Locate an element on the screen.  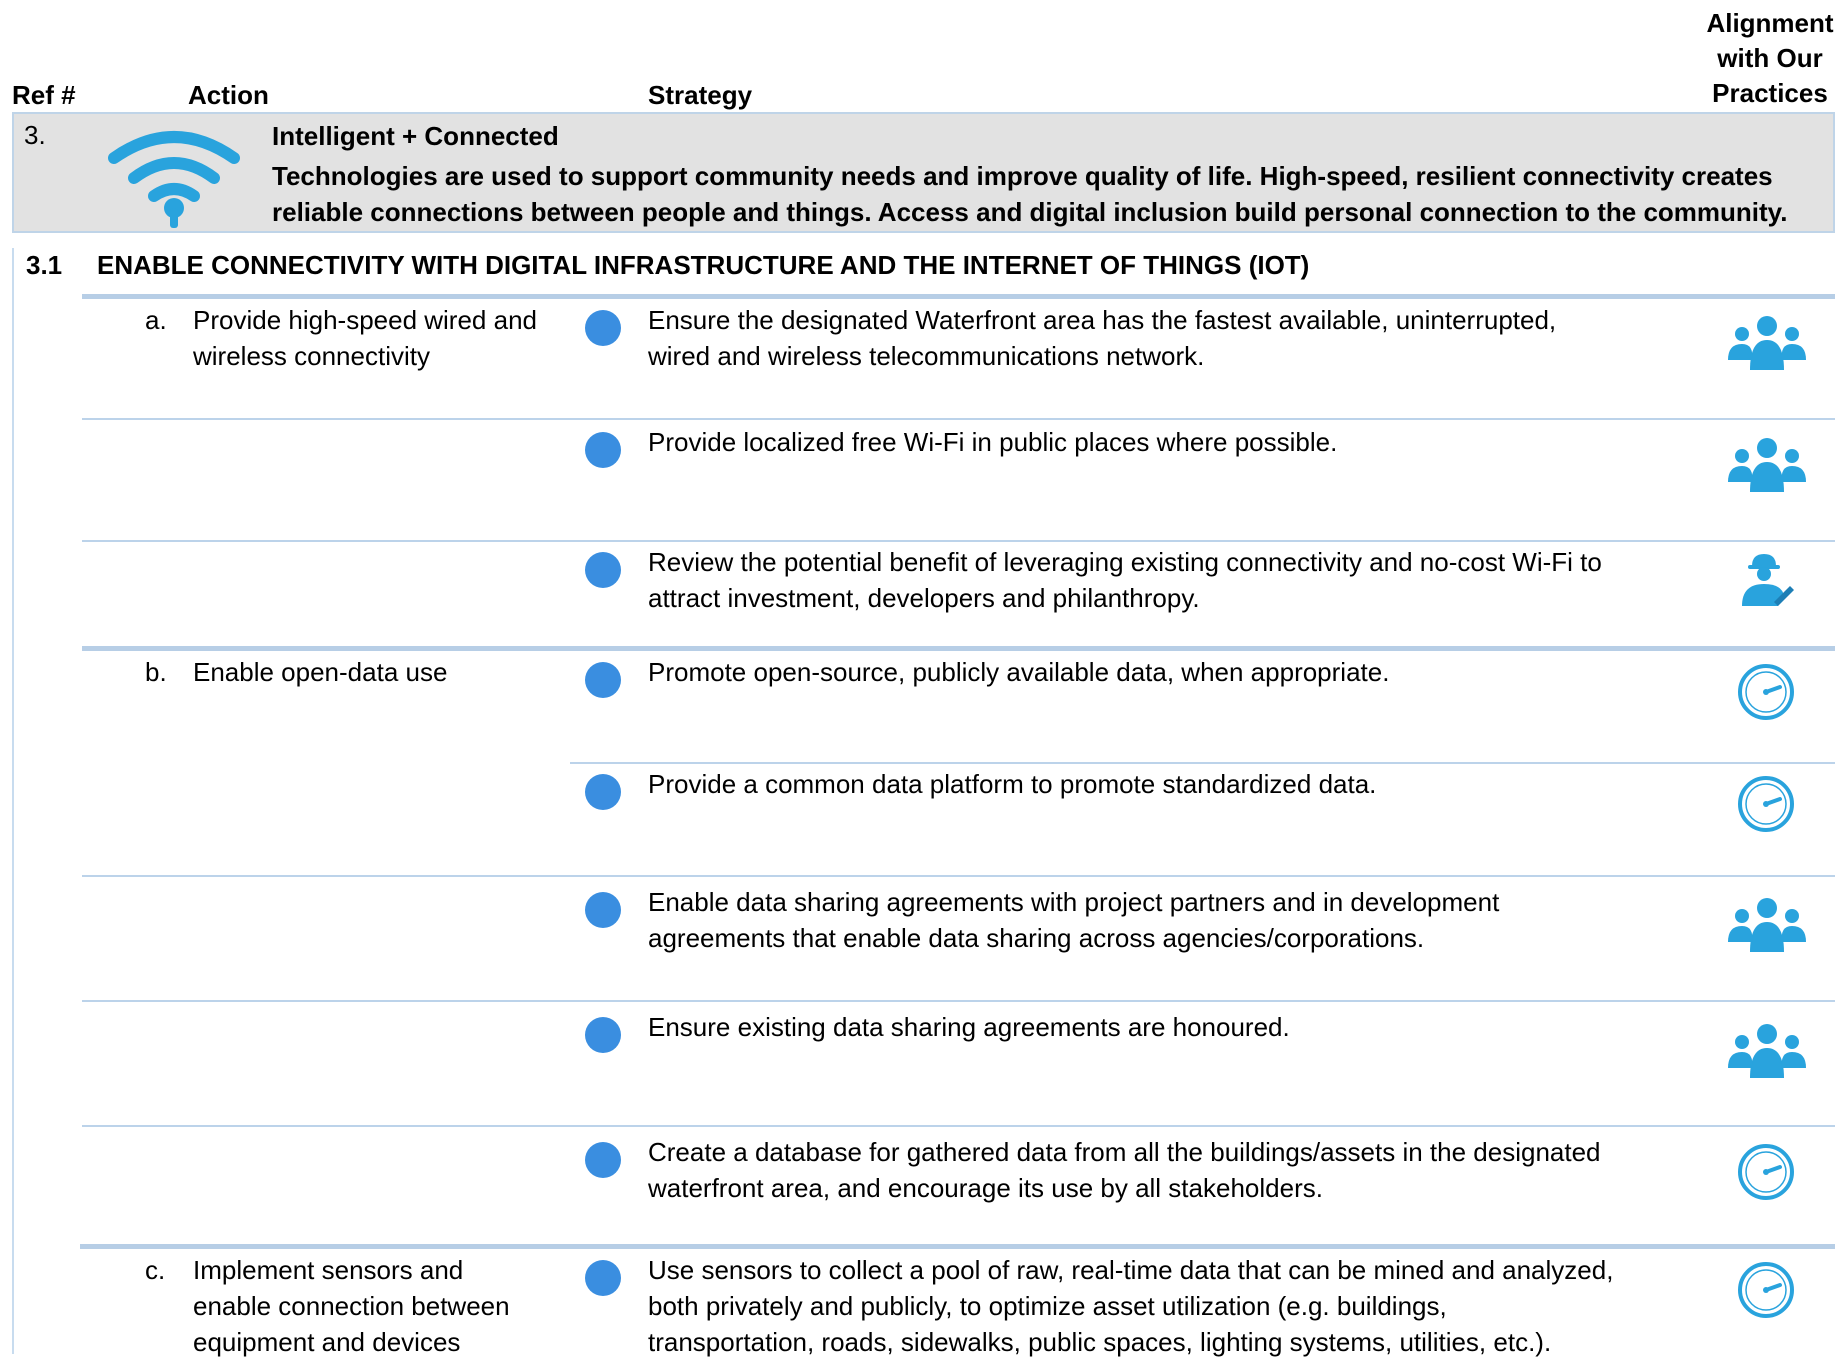
header-ref: Ref # is located at coordinates (44, 95).